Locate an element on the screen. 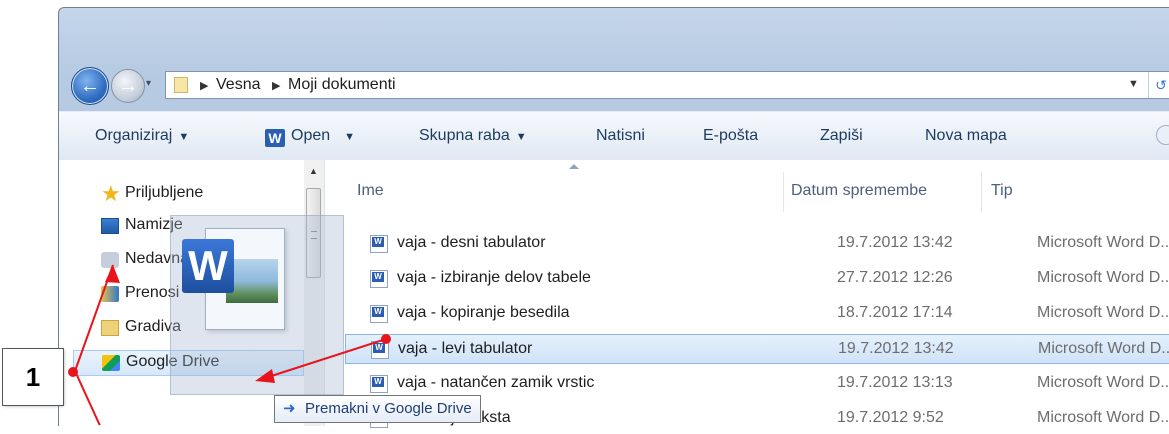 The image size is (1169, 434). sort-ascending-icon is located at coordinates (574, 166).